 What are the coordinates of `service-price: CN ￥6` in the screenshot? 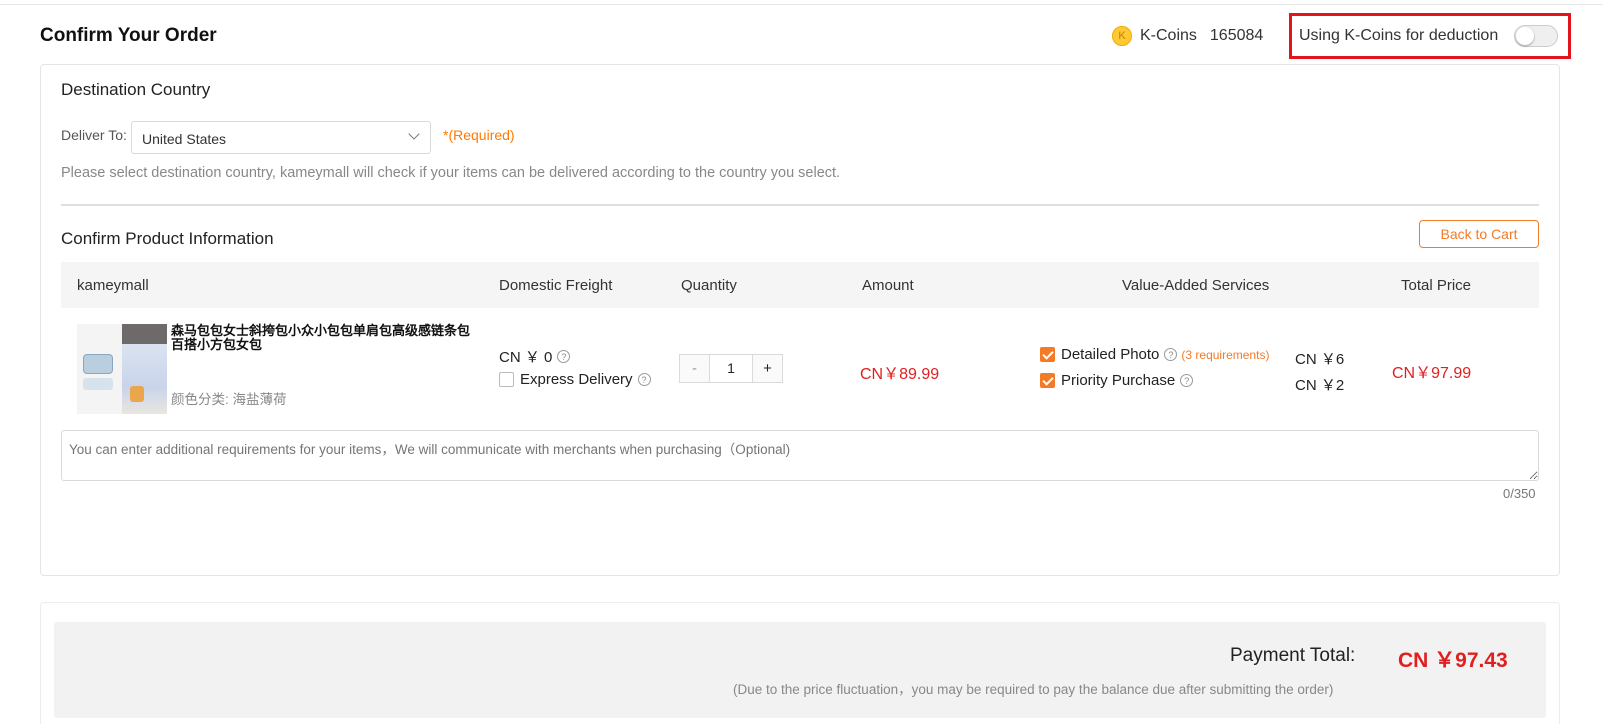 It's located at (1320, 359).